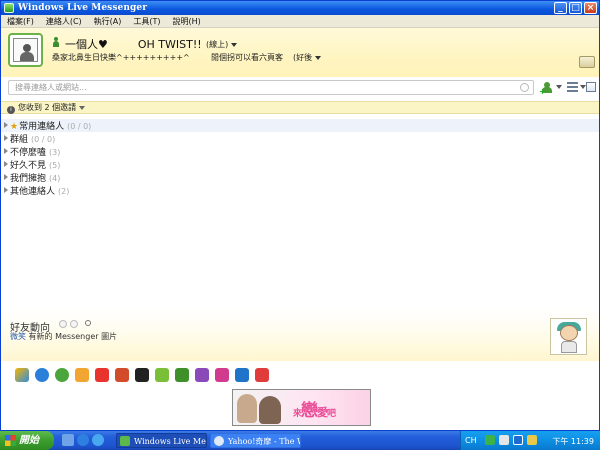 The height and width of the screenshot is (450, 600). What do you see at coordinates (14, 127) in the screenshot?
I see `star-icon: ★` at bounding box center [14, 127].